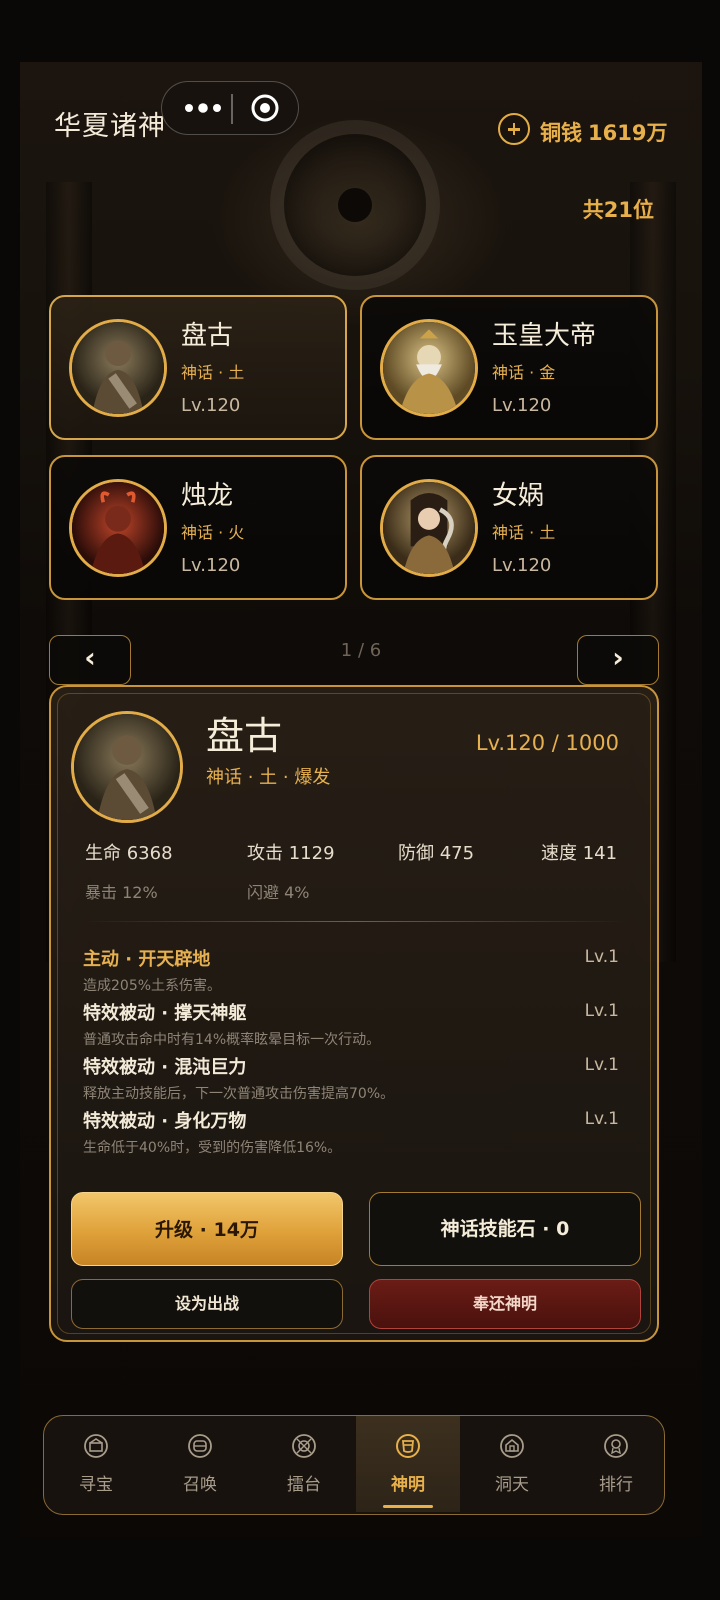 The height and width of the screenshot is (1600, 720). What do you see at coordinates (268, 777) in the screenshot?
I see `detail-god-tags: 神话 · 土 · 爆发` at bounding box center [268, 777].